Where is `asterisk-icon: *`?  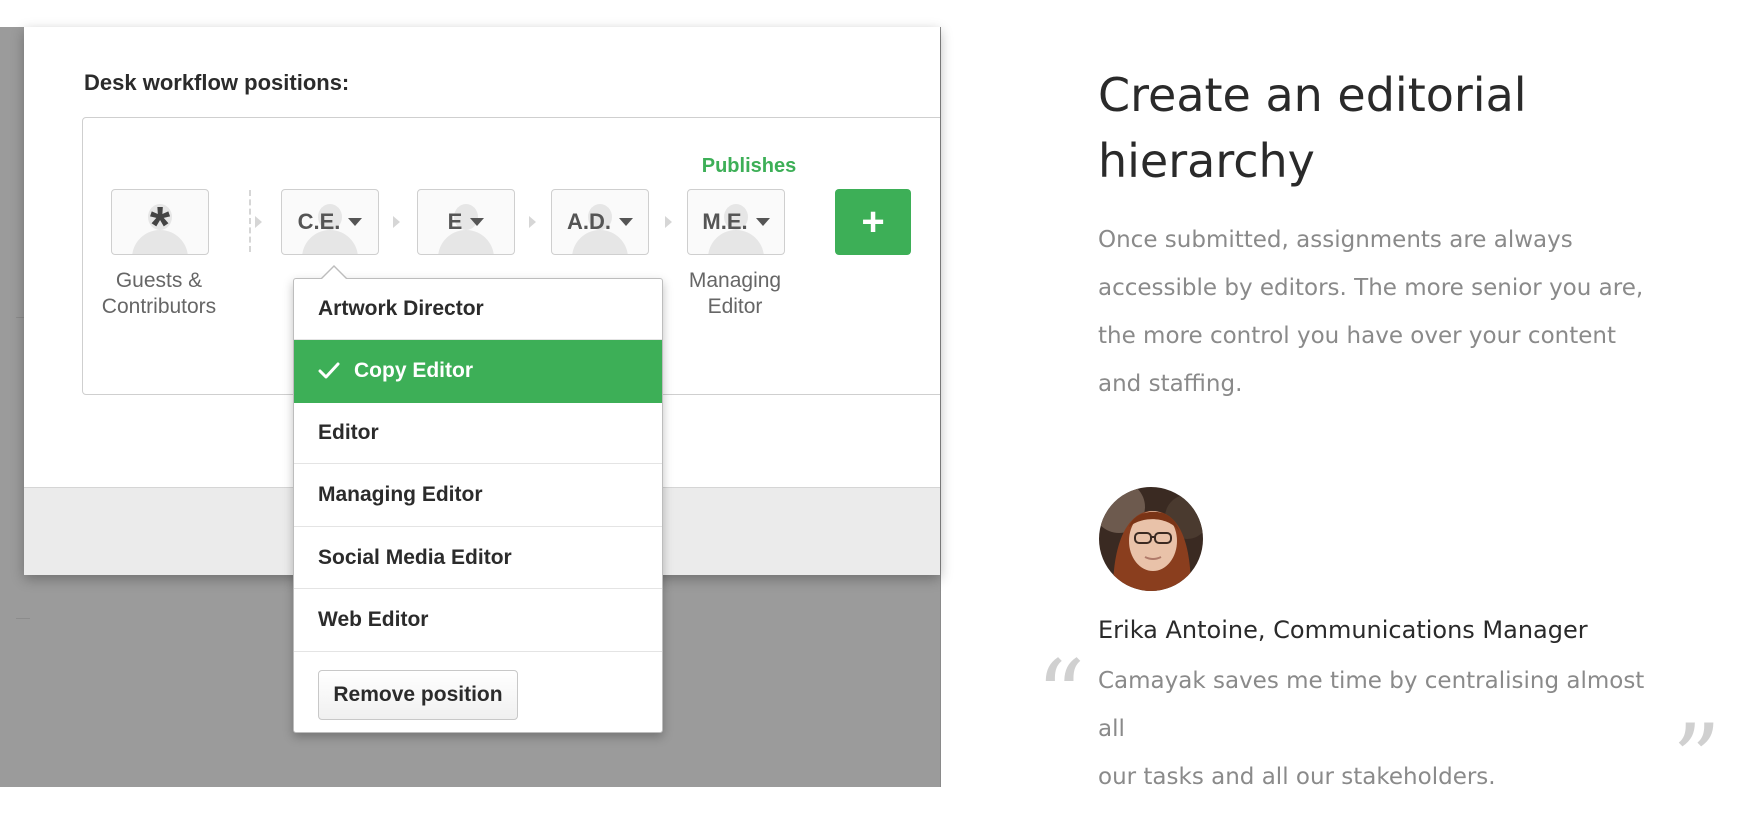
asterisk-icon: * is located at coordinates (160, 226).